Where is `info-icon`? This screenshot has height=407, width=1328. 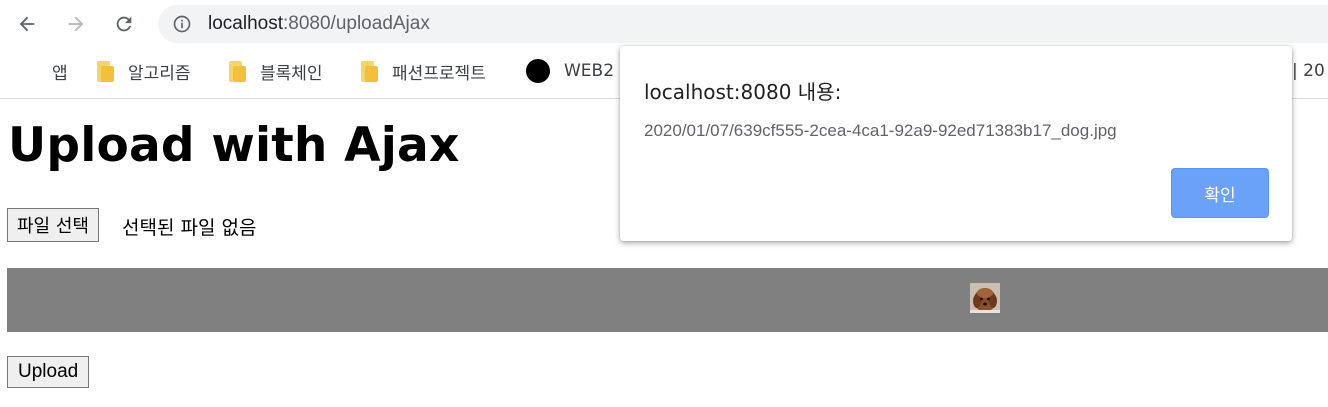 info-icon is located at coordinates (182, 24).